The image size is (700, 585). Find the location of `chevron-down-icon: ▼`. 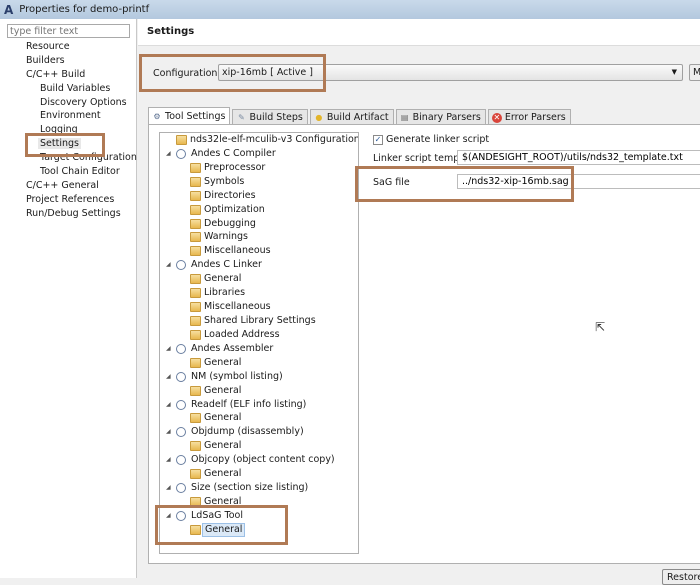

chevron-down-icon: ▼ is located at coordinates (674, 72).